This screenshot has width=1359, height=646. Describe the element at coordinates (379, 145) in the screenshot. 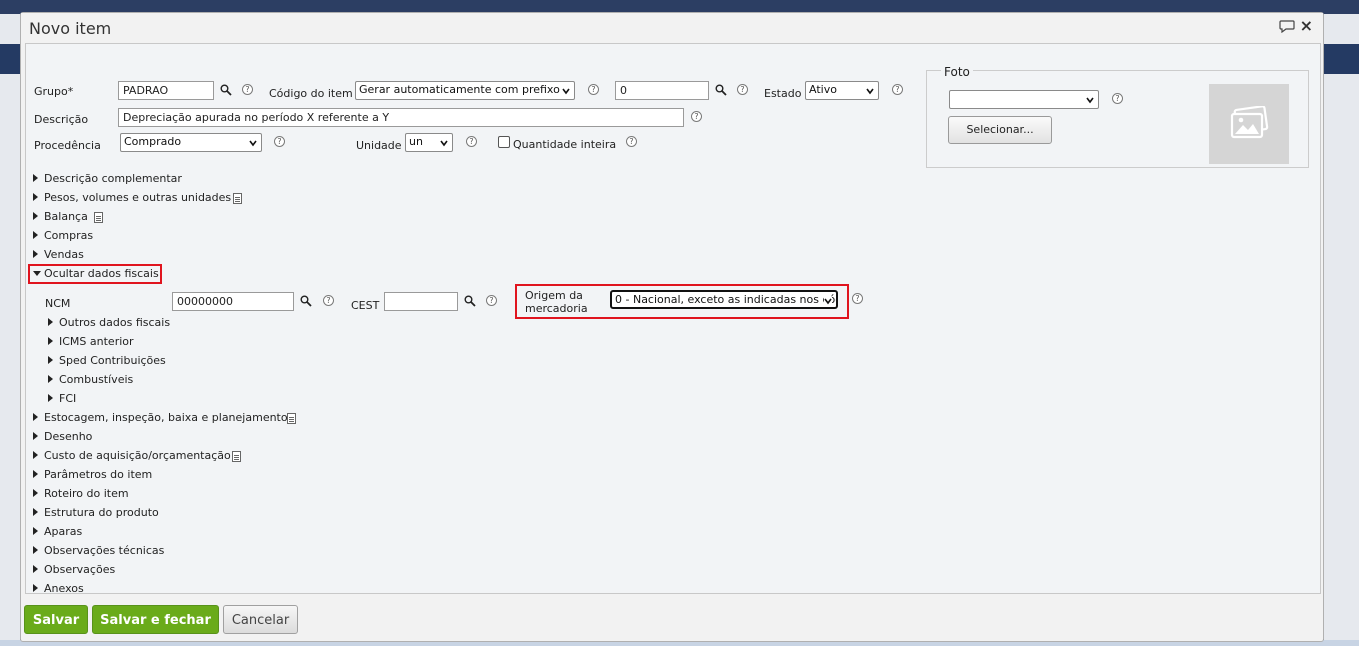

I see `unidade-label: Unidade` at that location.